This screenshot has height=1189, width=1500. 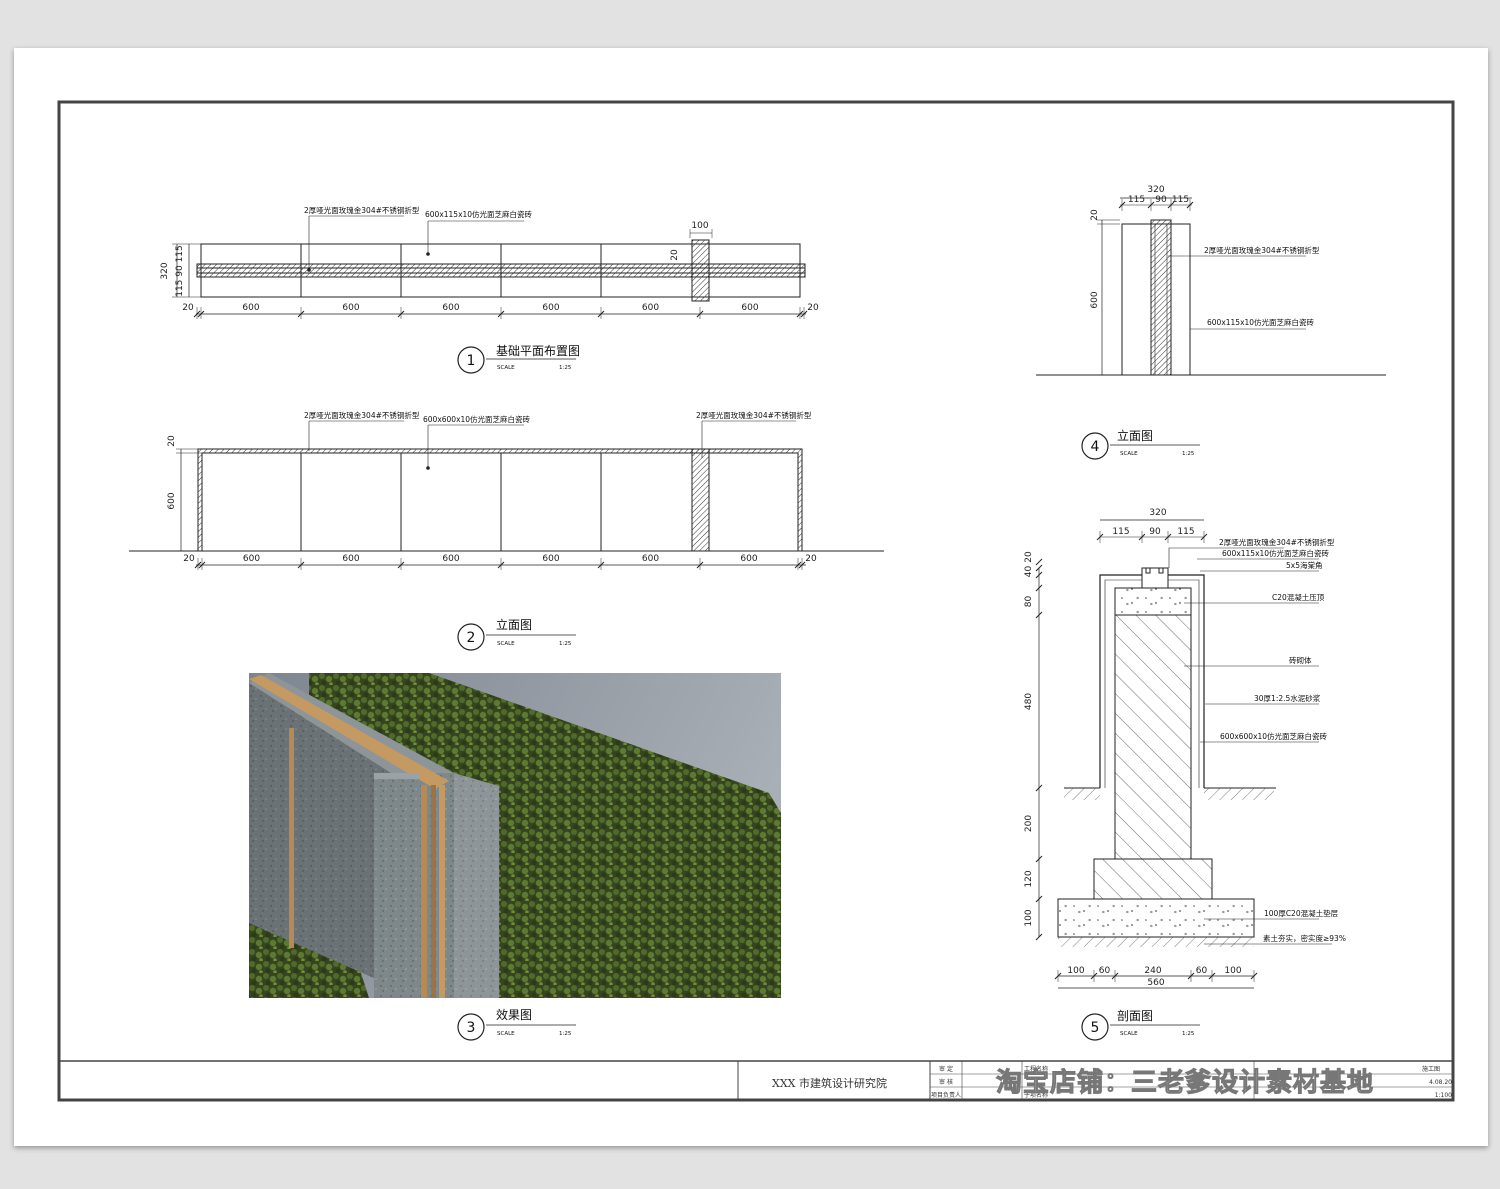 What do you see at coordinates (1277, 542) in the screenshot?
I see `section-callout-0: 2厚哑光面玫瑰金304#不锈钢折型` at bounding box center [1277, 542].